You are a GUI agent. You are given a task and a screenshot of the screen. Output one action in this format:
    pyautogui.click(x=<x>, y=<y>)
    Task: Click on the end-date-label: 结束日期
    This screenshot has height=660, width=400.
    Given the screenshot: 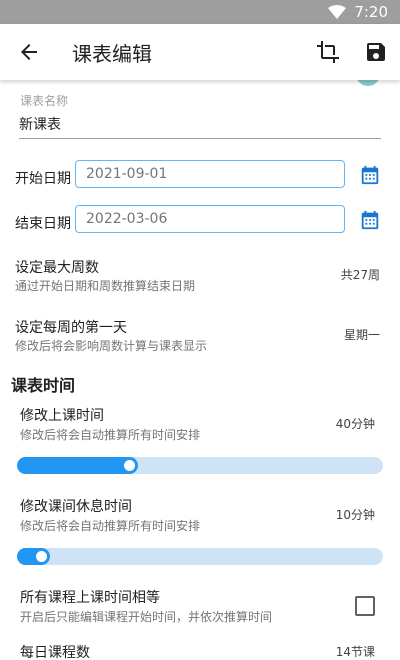 What is the action you would take?
    pyautogui.click(x=43, y=224)
    